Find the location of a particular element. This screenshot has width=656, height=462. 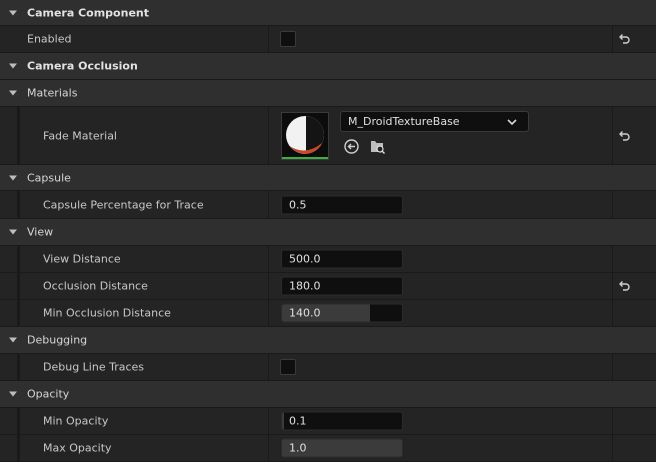

asset-name: M_DroidTextureBase is located at coordinates (404, 121).